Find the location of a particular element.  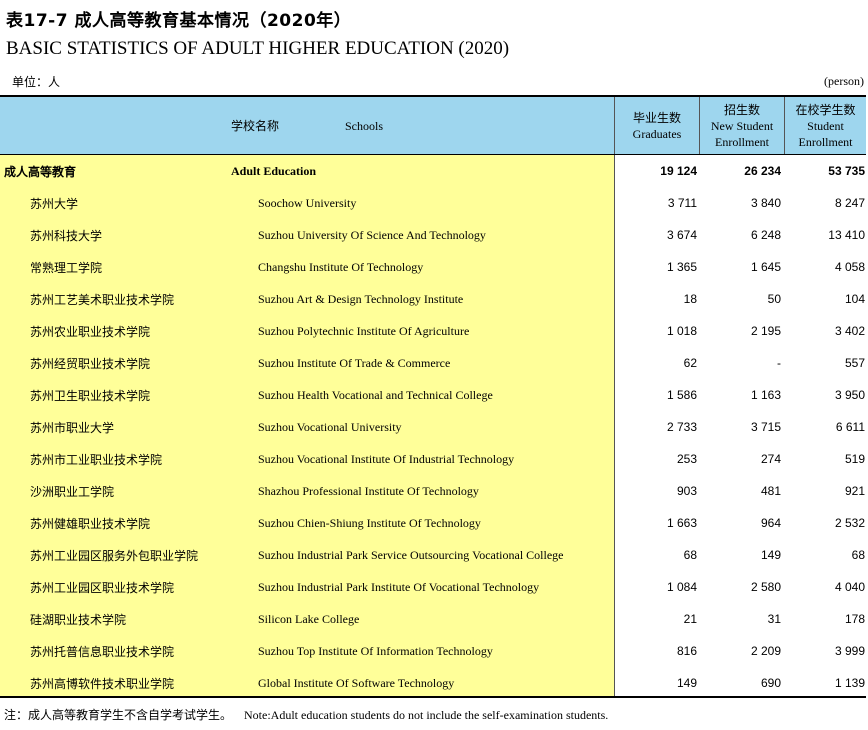

header-enrolled-en-1: Student is located at coordinates (825, 125).